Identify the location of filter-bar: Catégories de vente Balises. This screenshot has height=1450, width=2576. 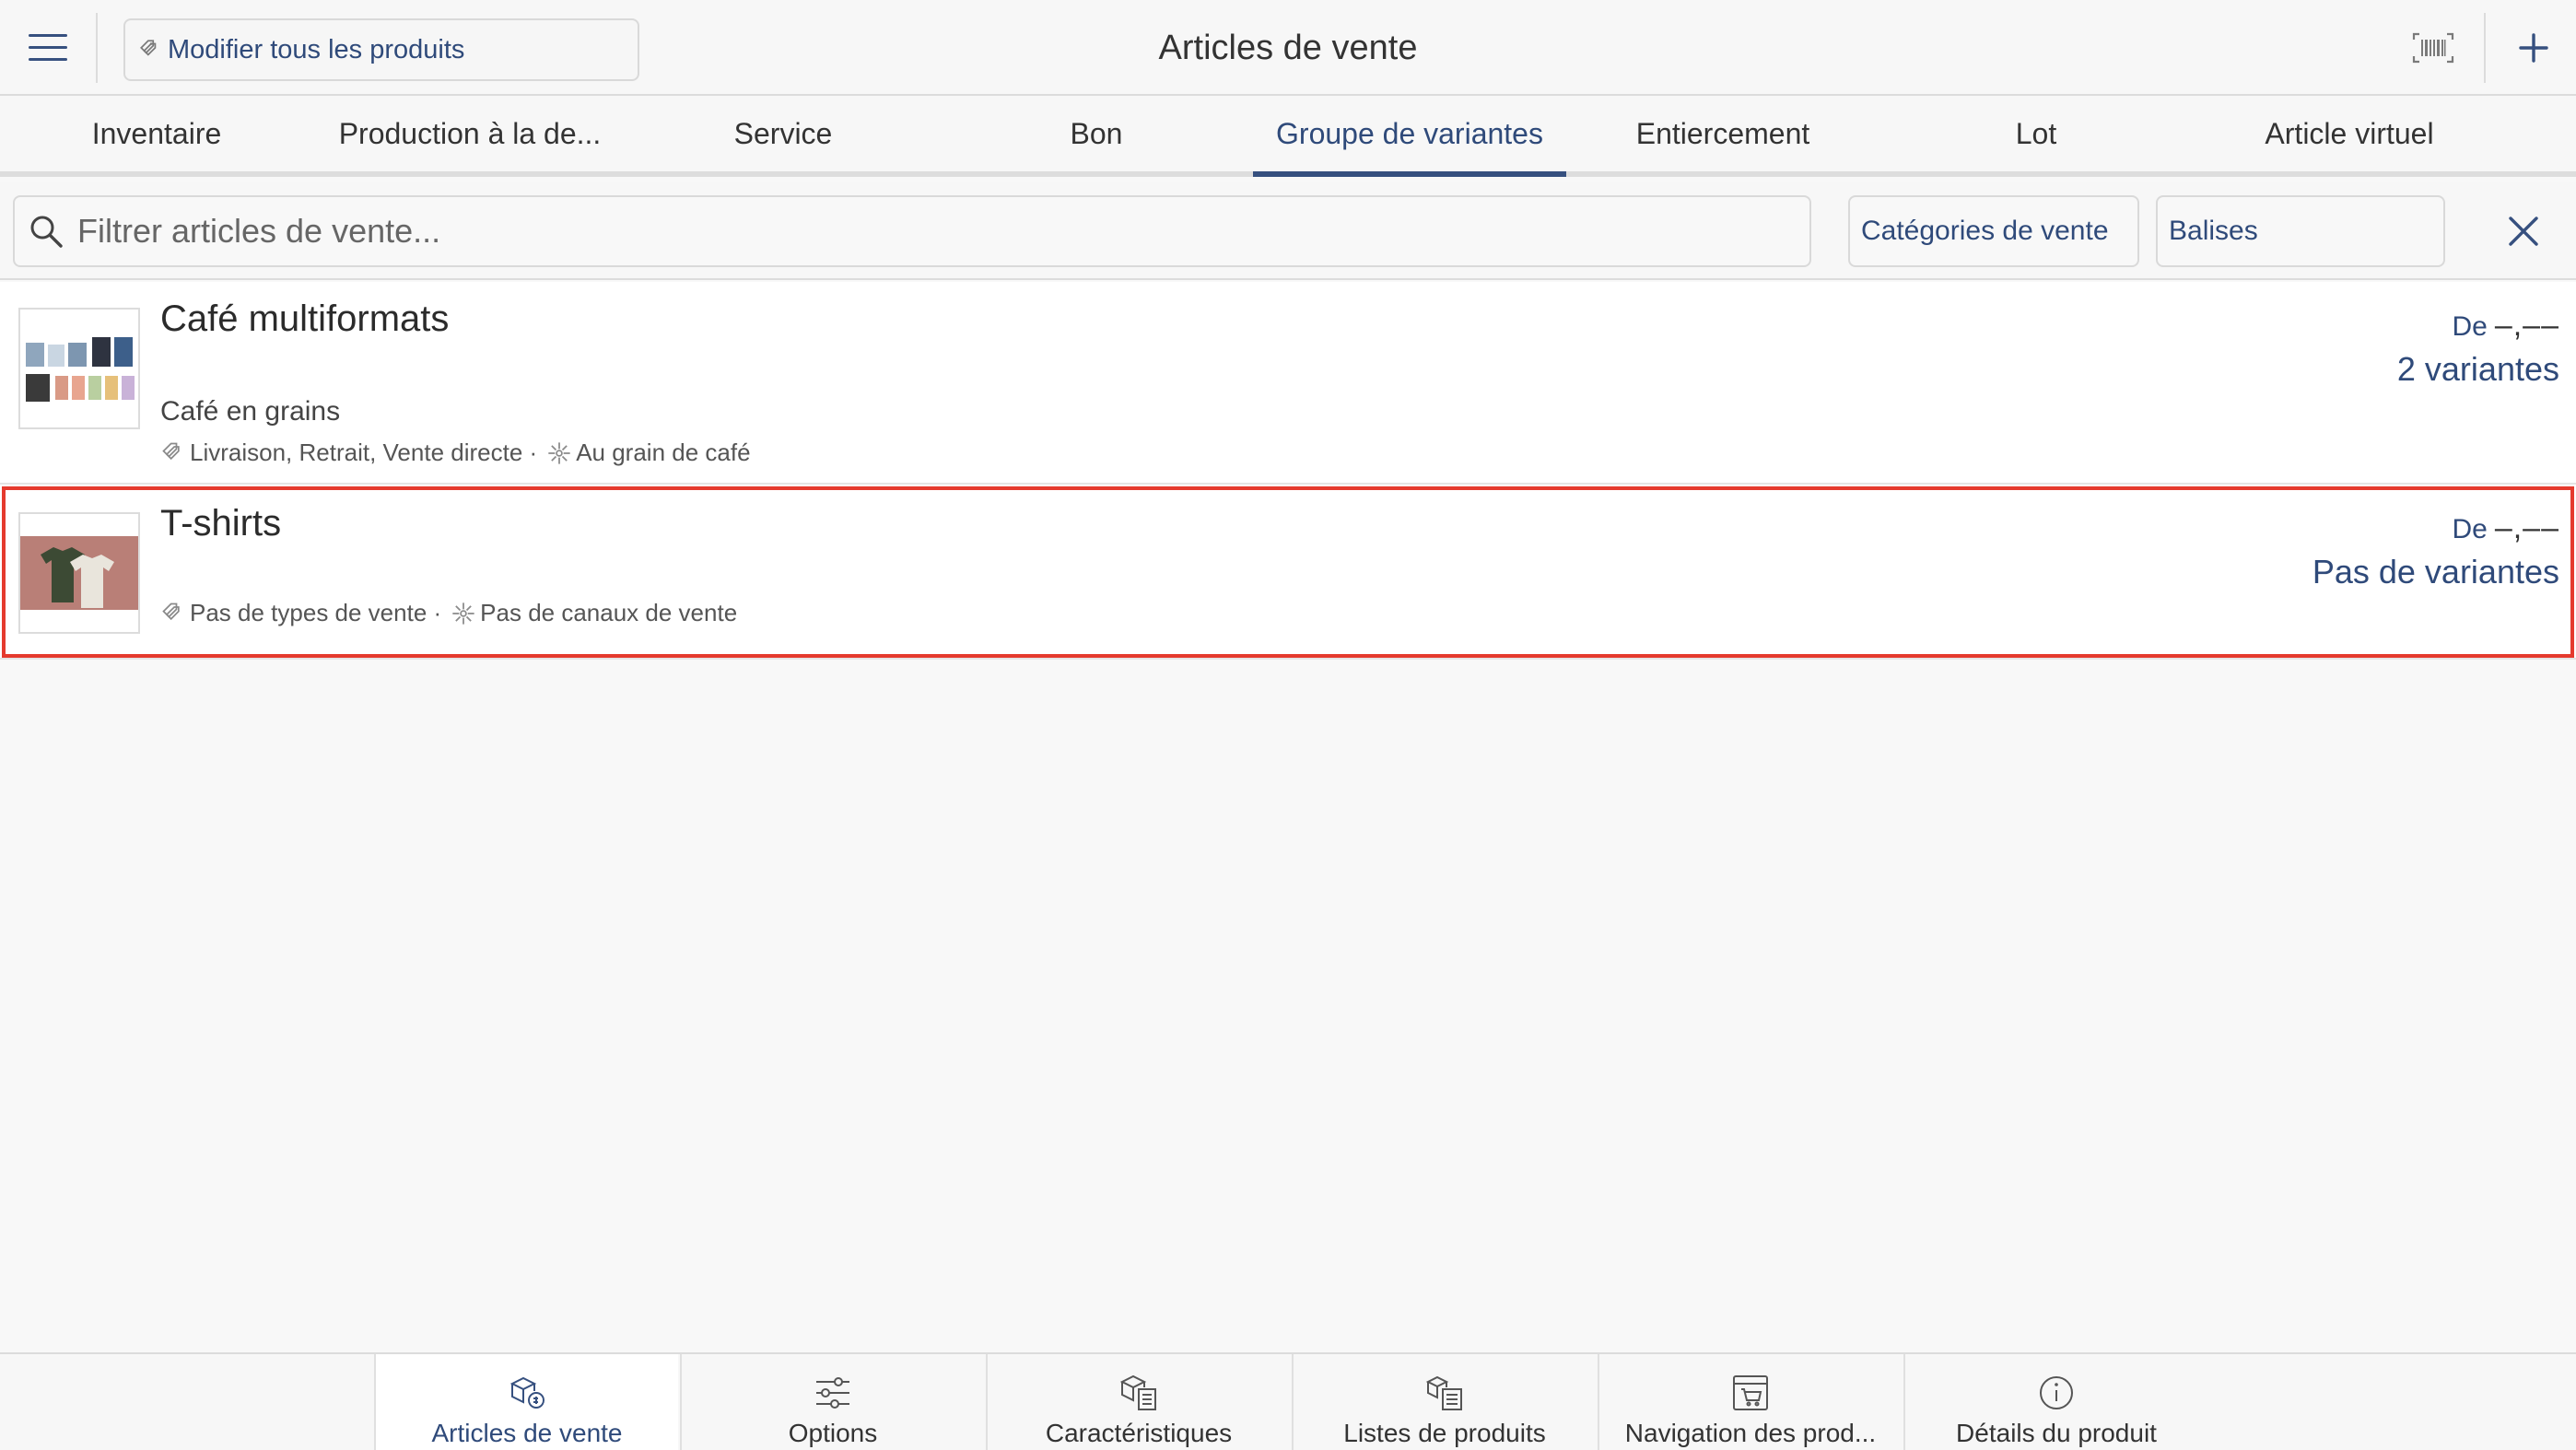
(1288, 231).